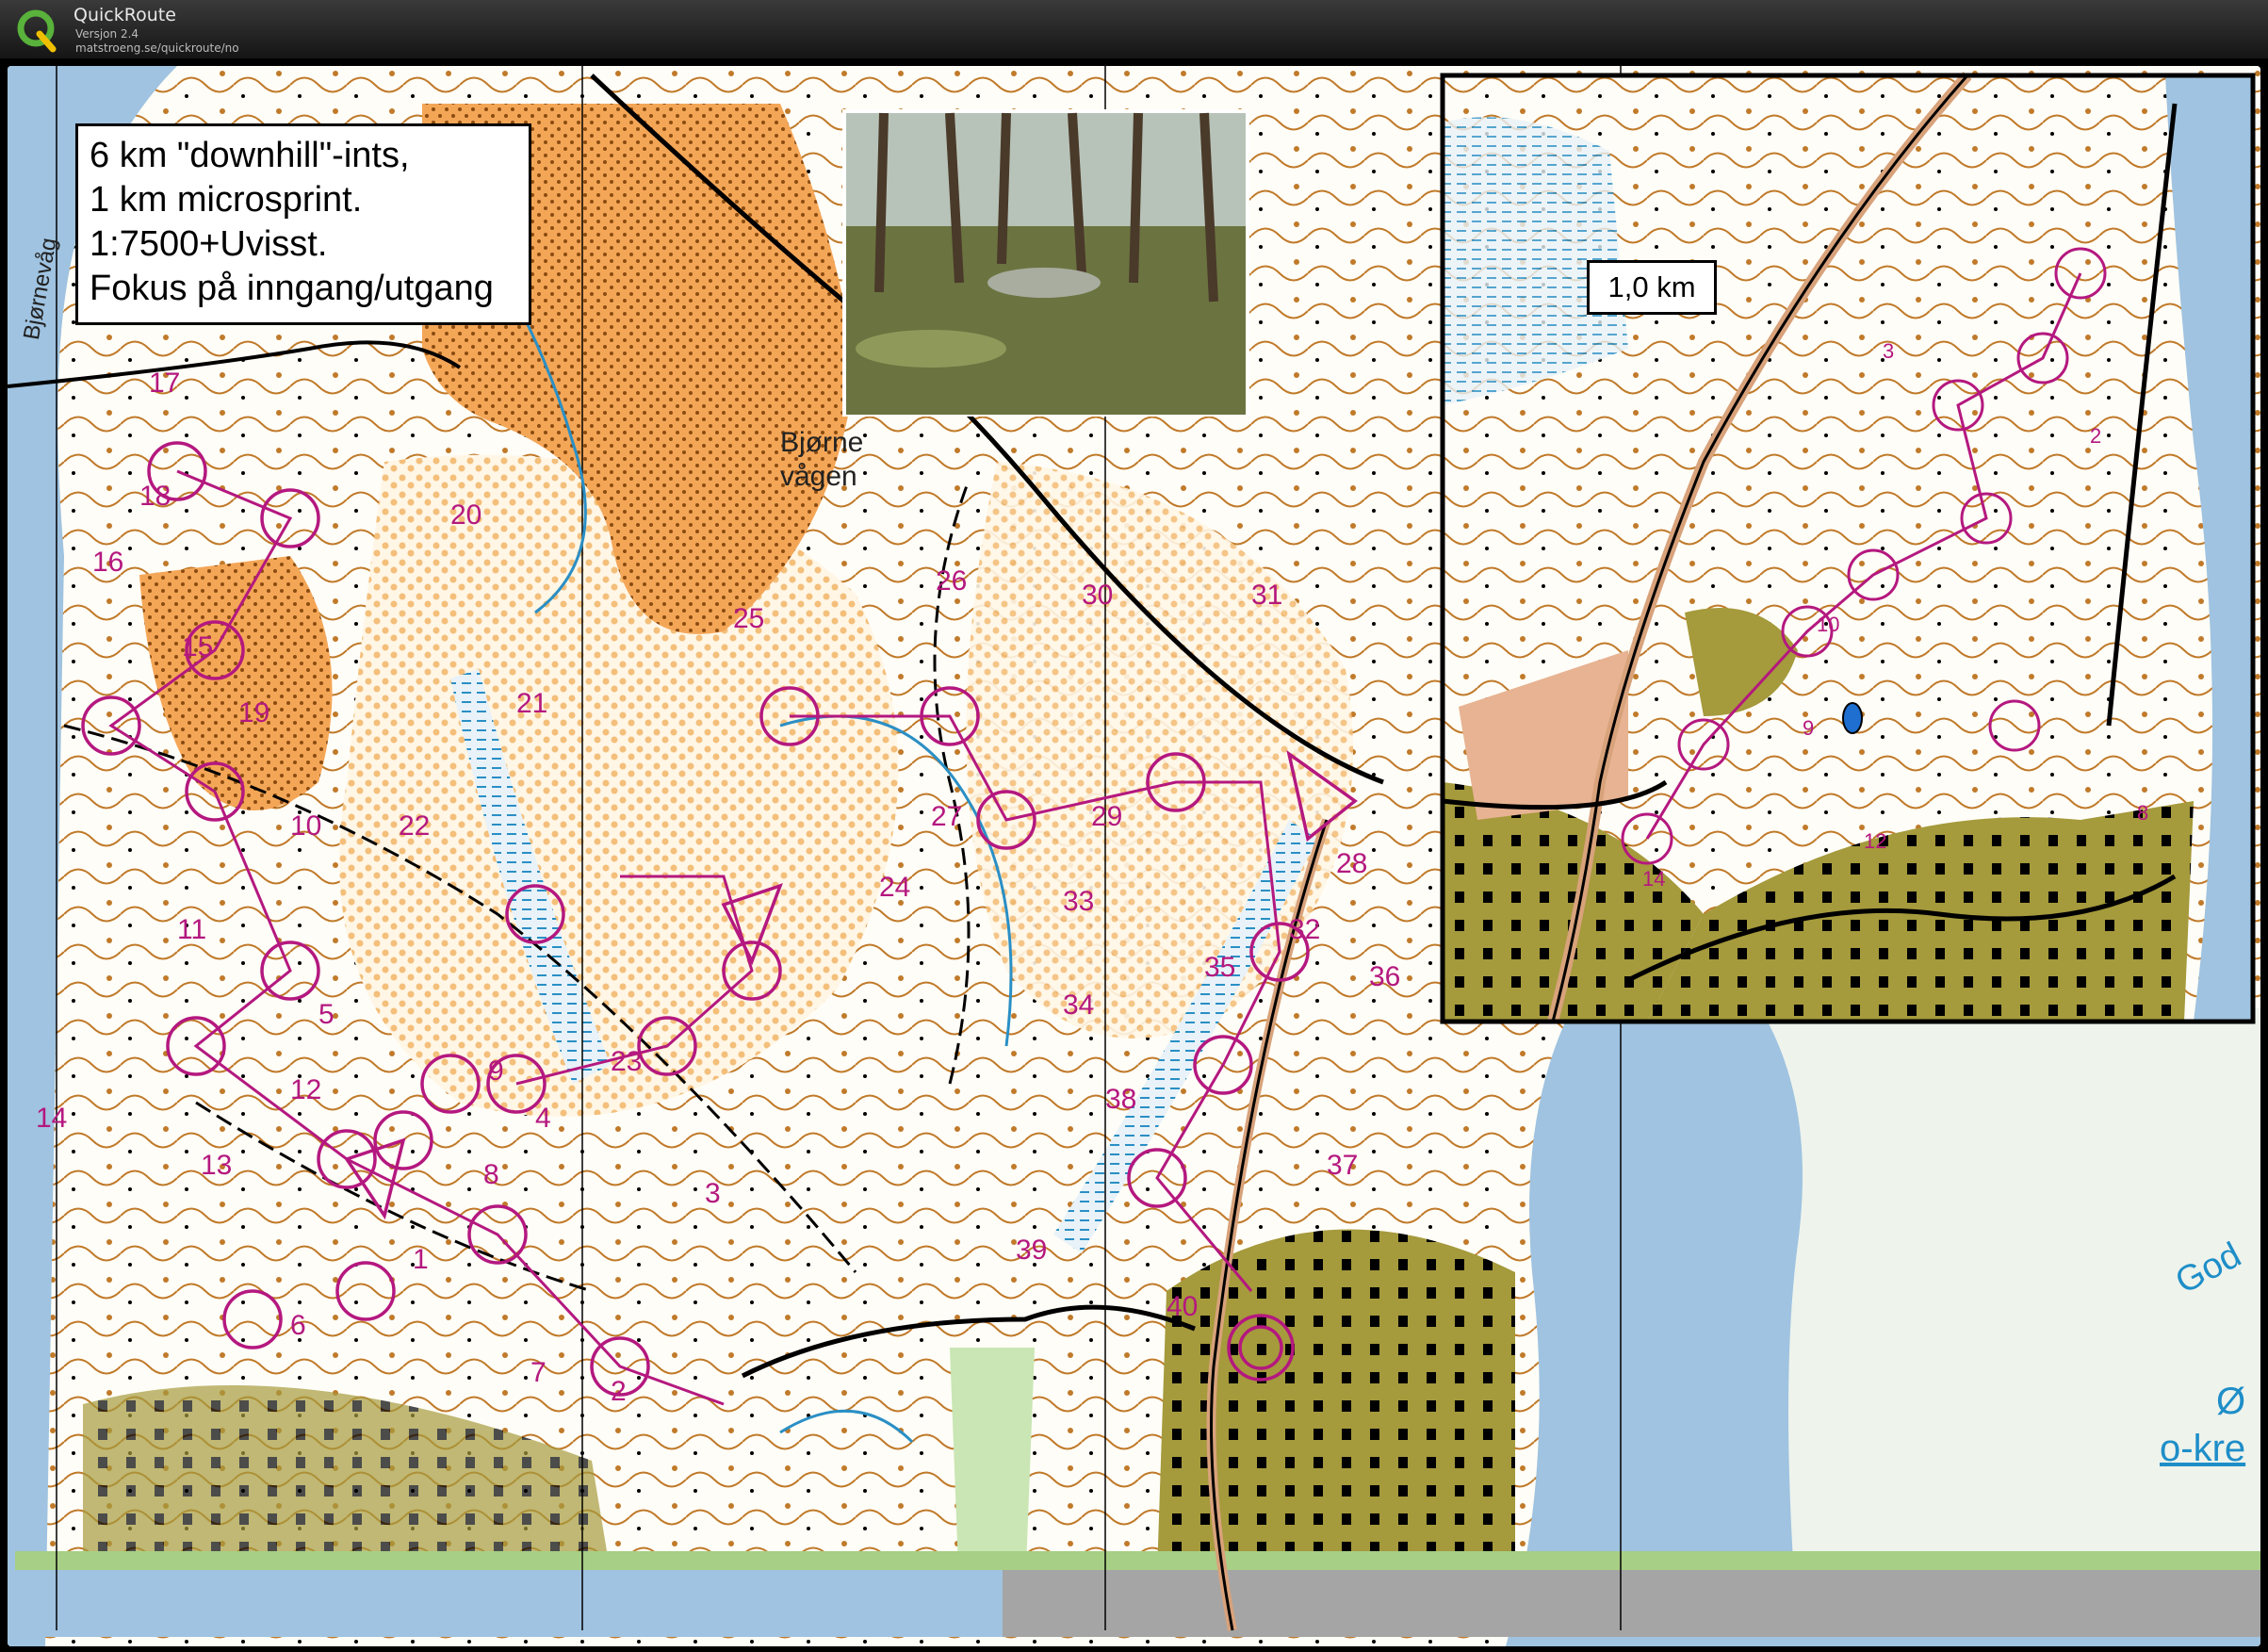 This screenshot has width=2268, height=1652. What do you see at coordinates (1107, 816) in the screenshot?
I see `control-number: 29` at bounding box center [1107, 816].